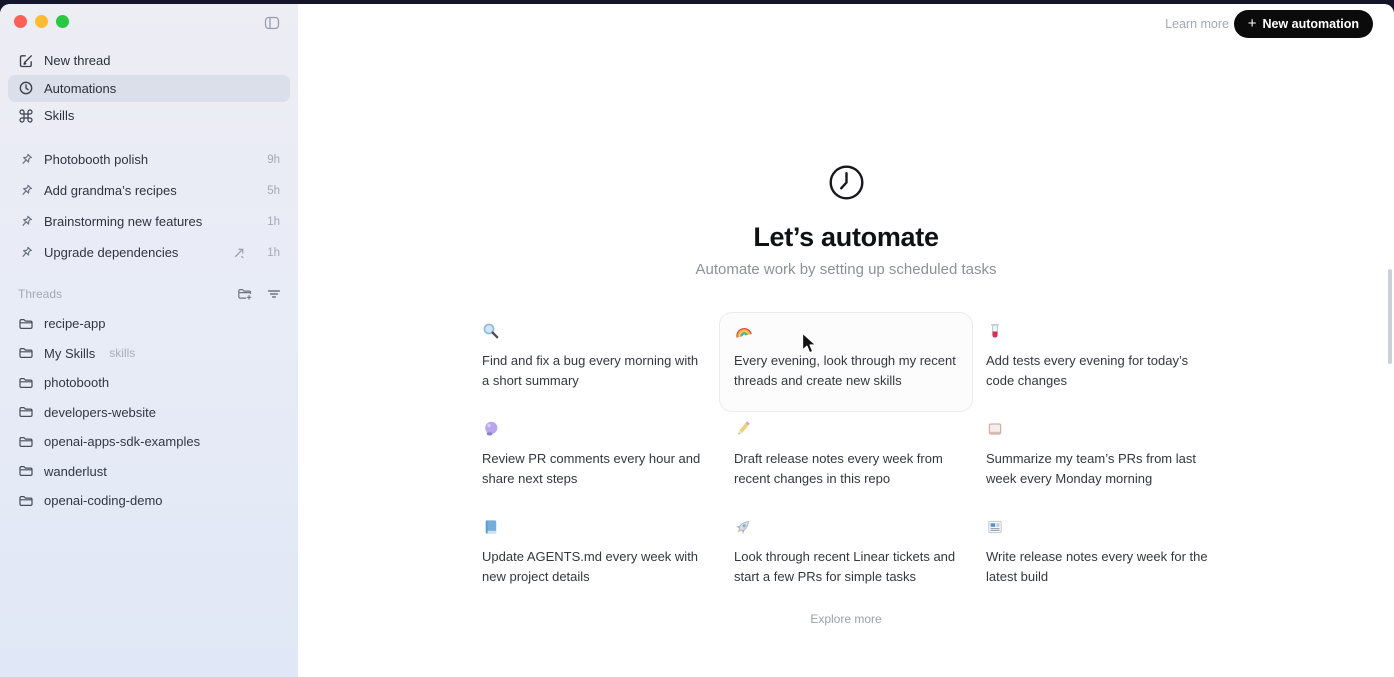  I want to click on recent-item: Photobooth polish 9h, so click(149, 159).